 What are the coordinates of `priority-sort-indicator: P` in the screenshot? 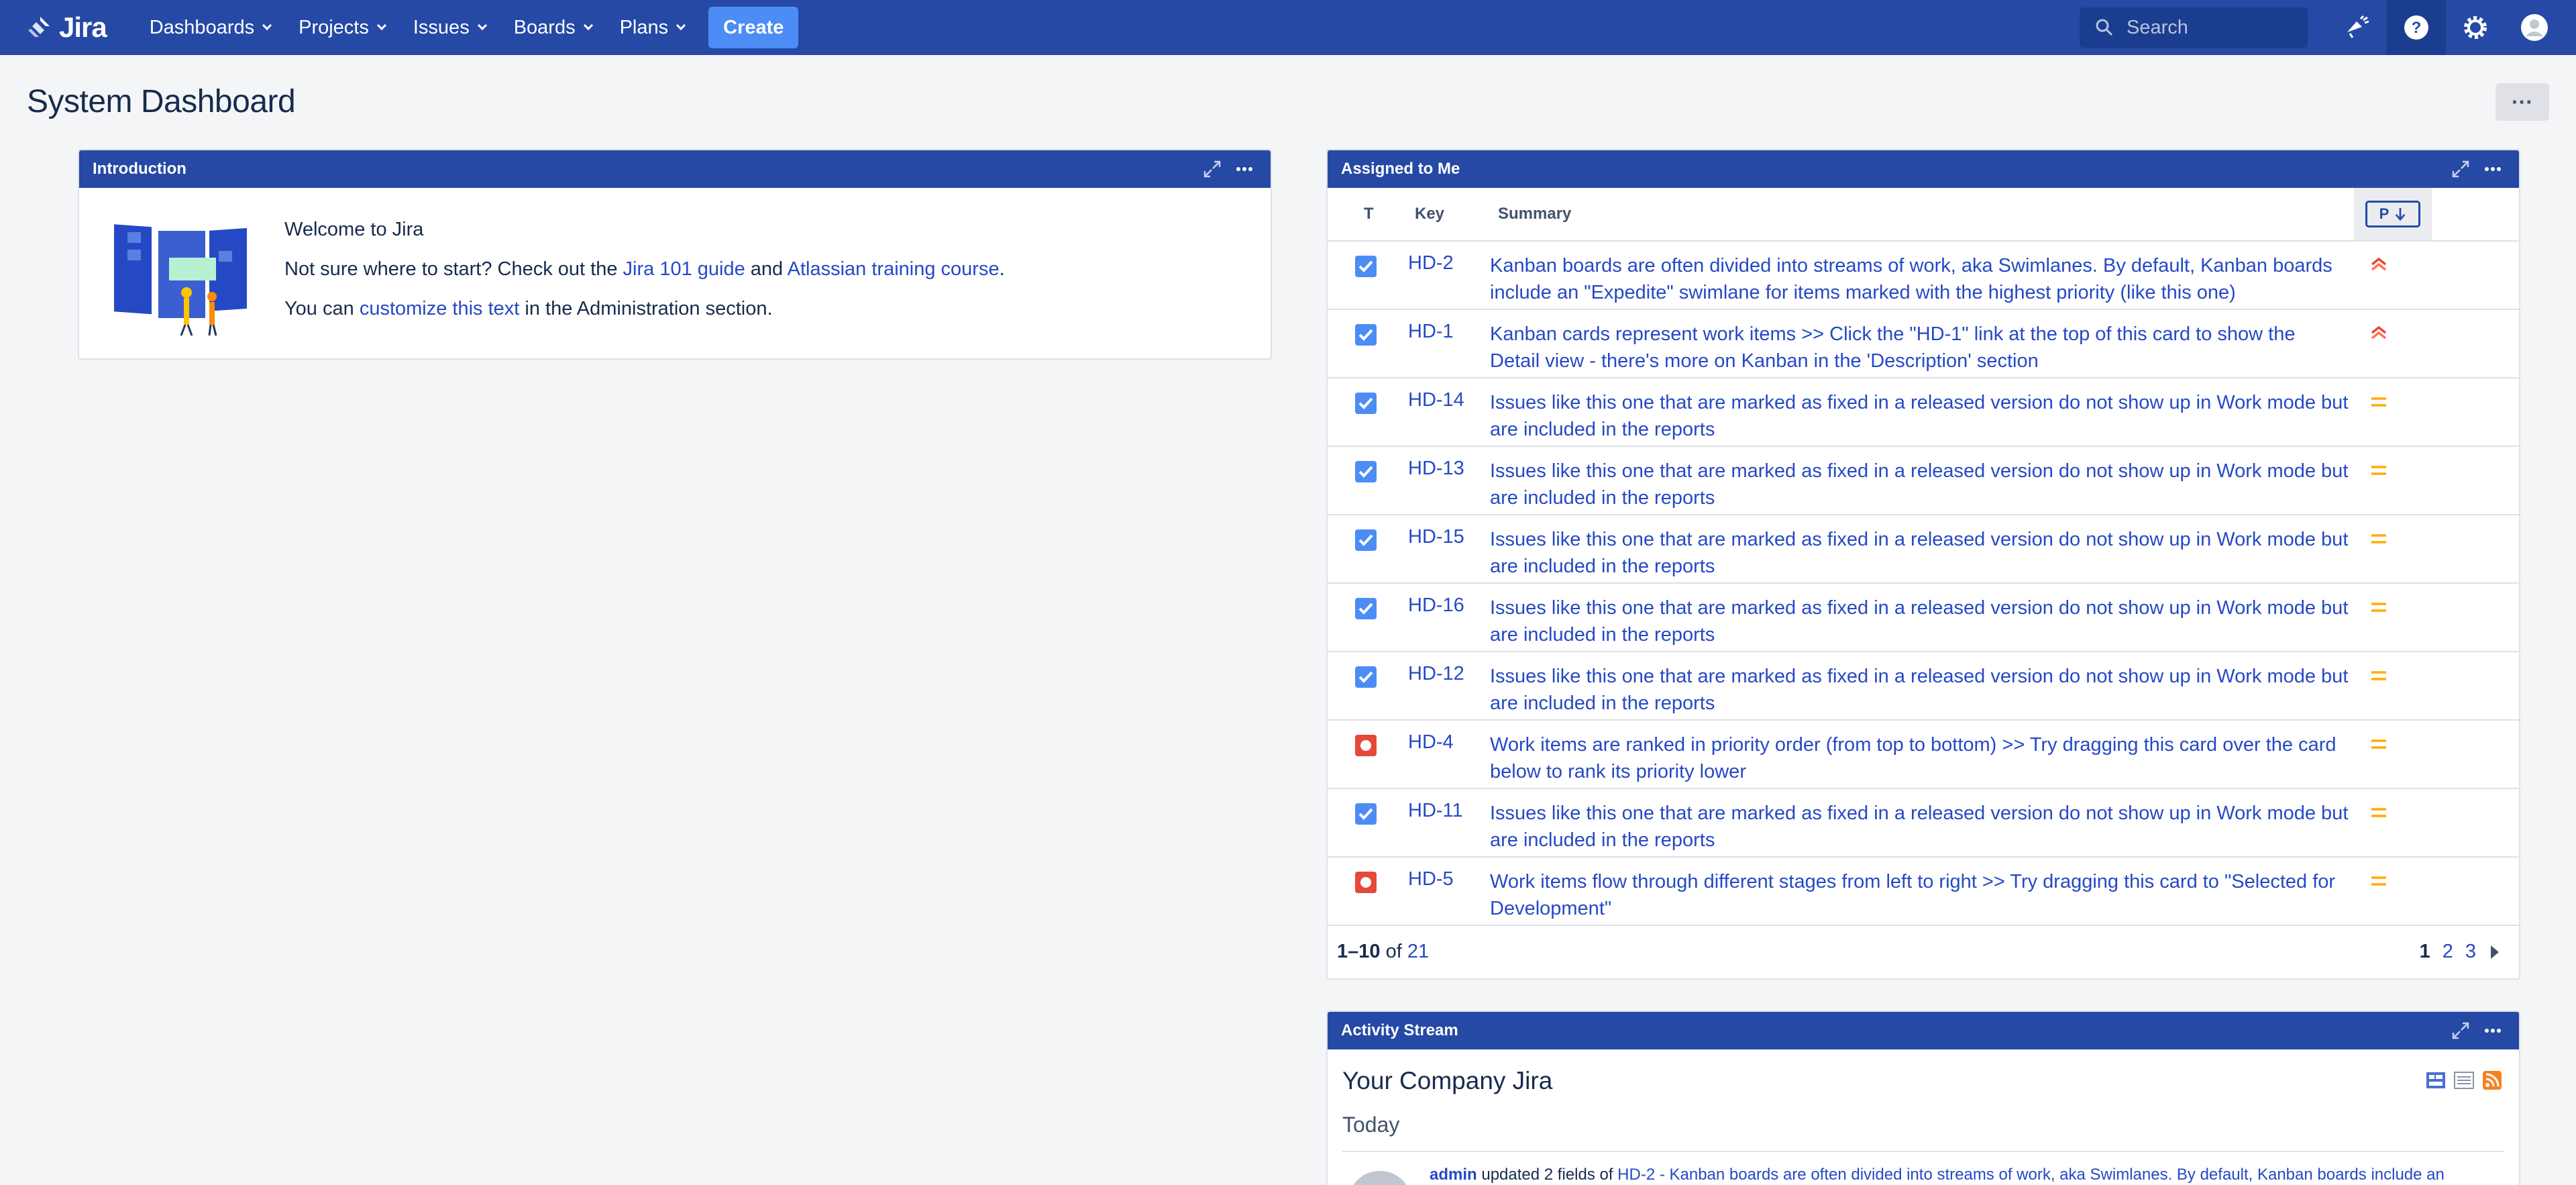 It's located at (2392, 214).